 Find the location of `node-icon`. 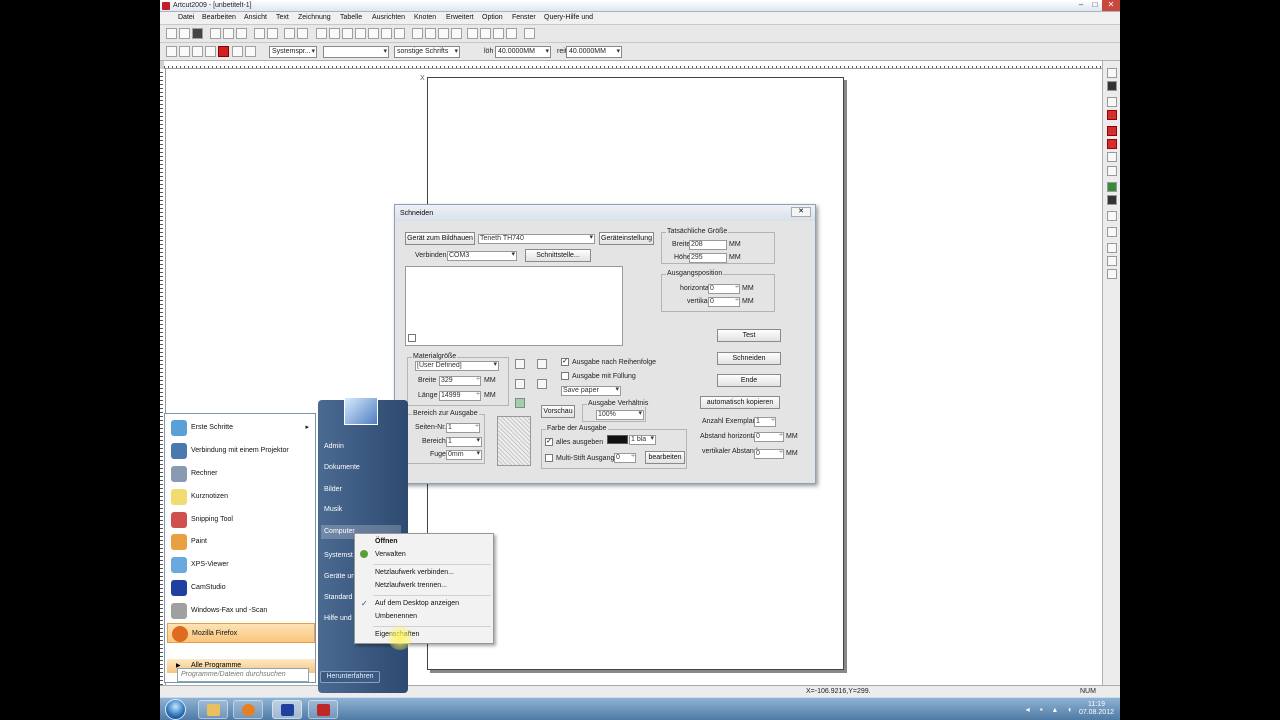

node-icon is located at coordinates (399, 33).